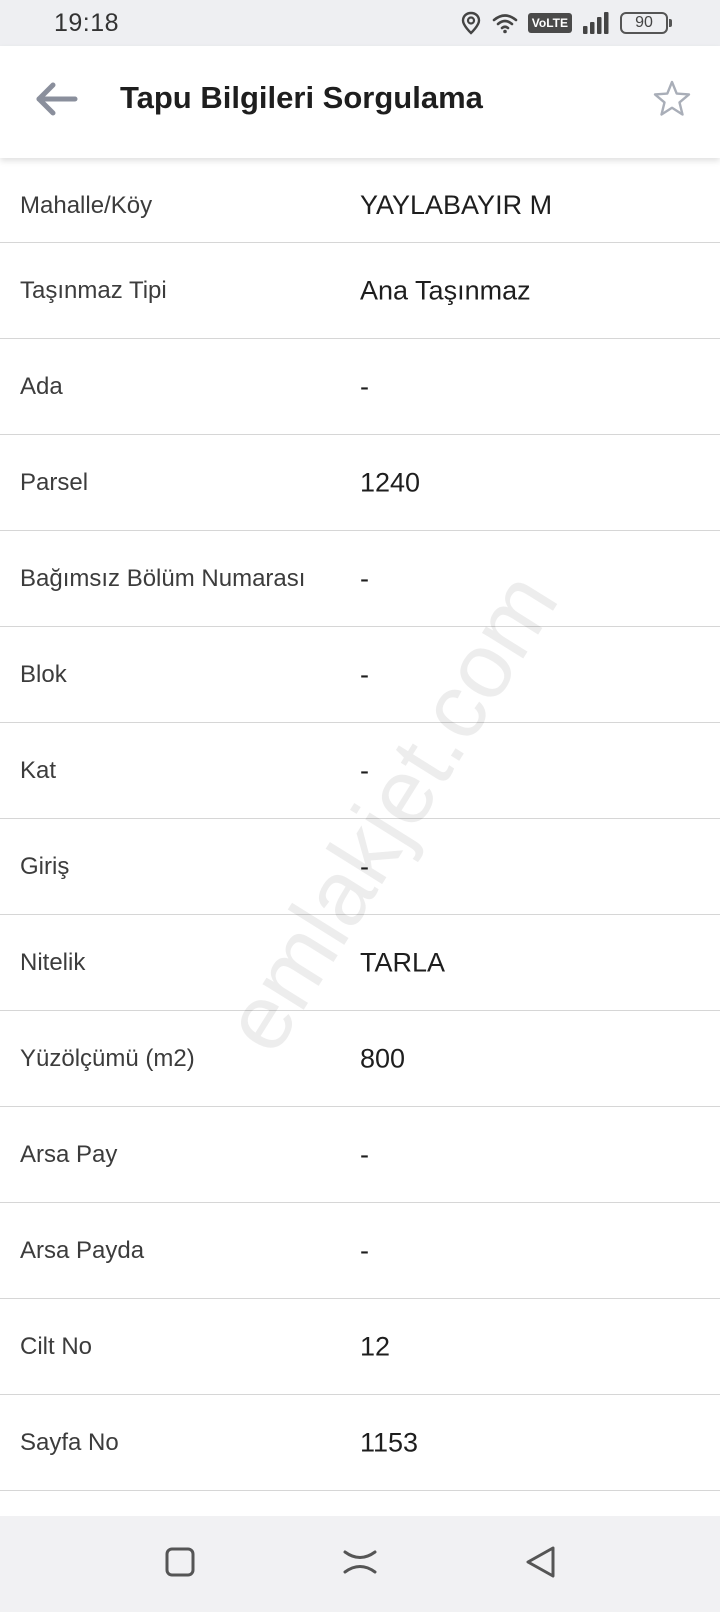 The image size is (720, 1612). I want to click on page-title: Tapu Bilgileri Sorgulama, so click(301, 97).